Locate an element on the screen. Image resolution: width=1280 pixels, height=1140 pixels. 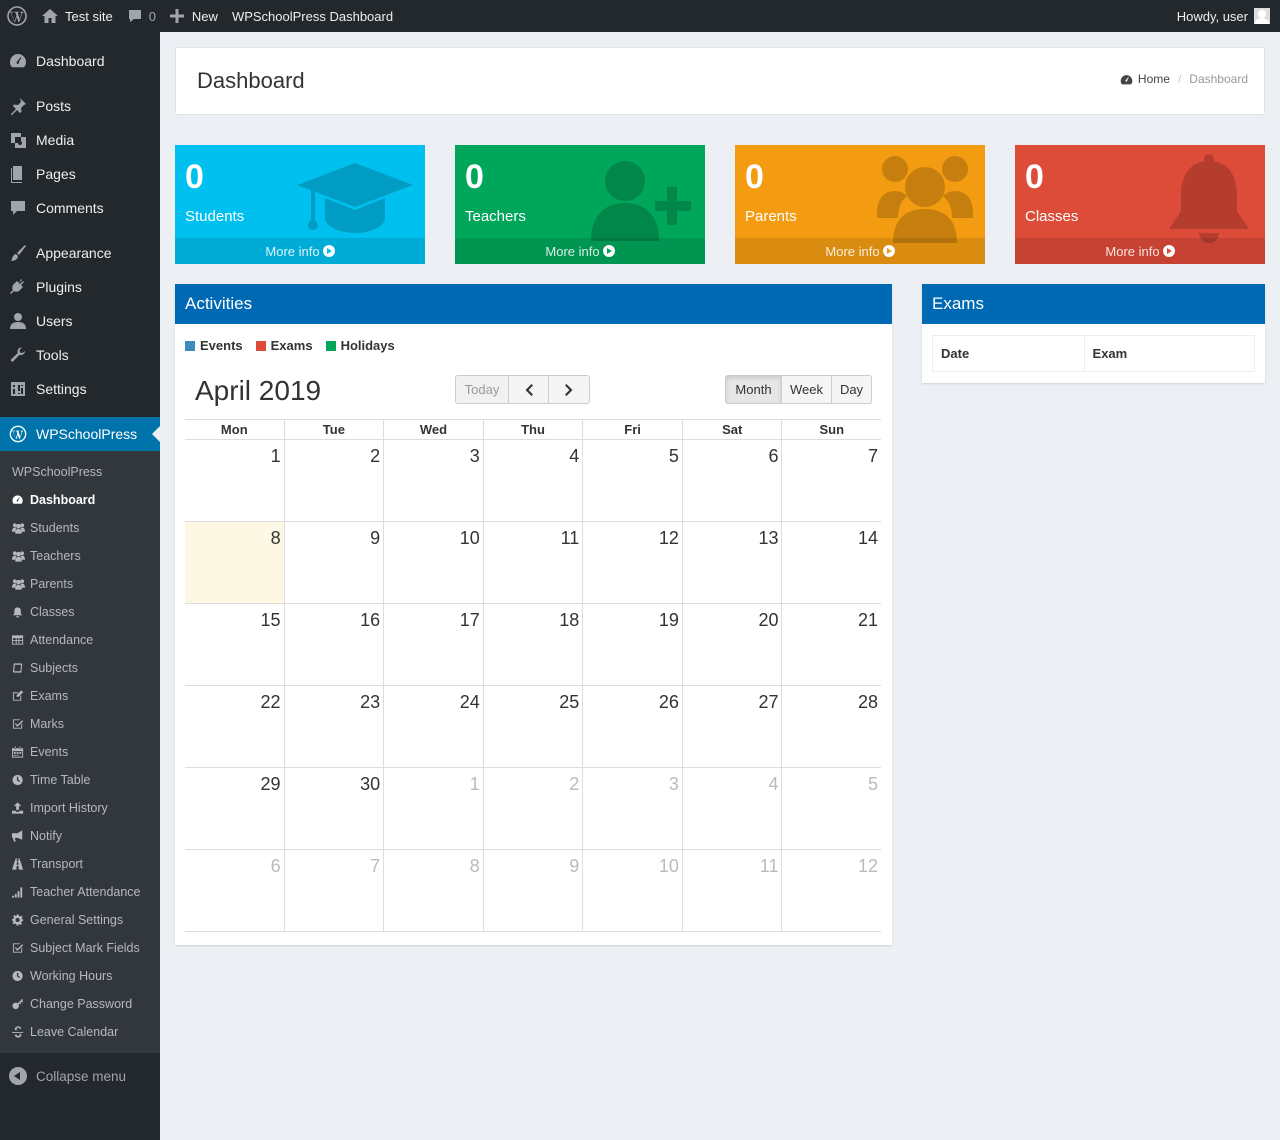
submenu-item-notify: Notify is located at coordinates (80, 836).